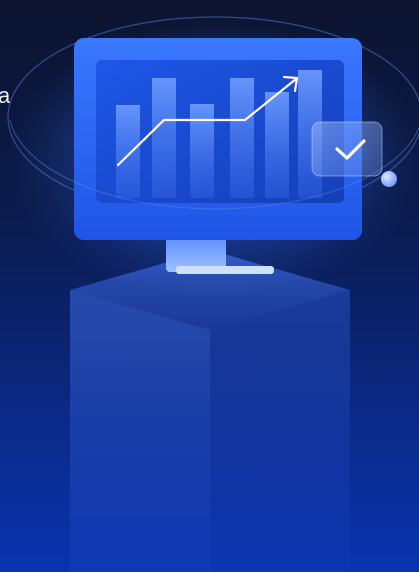  I want to click on check-badge-icon, so click(347, 149).